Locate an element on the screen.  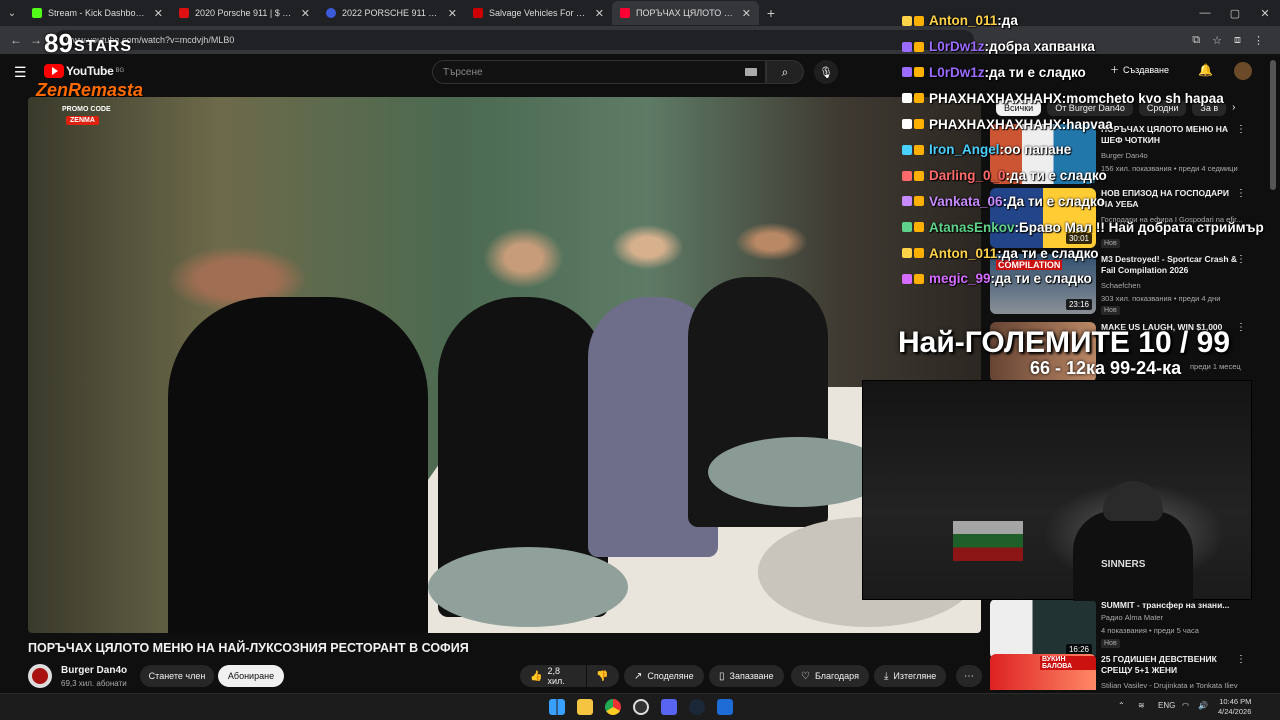
search-button: ⌕ is located at coordinates (785, 72).